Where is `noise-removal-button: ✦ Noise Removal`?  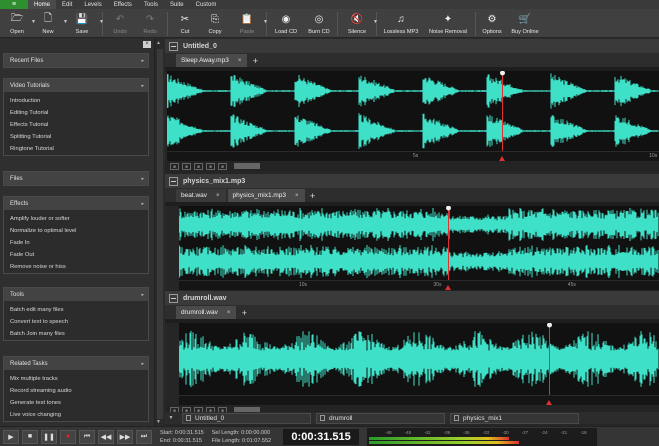
noise-removal-button: ✦ Noise Removal is located at coordinates (448, 23).